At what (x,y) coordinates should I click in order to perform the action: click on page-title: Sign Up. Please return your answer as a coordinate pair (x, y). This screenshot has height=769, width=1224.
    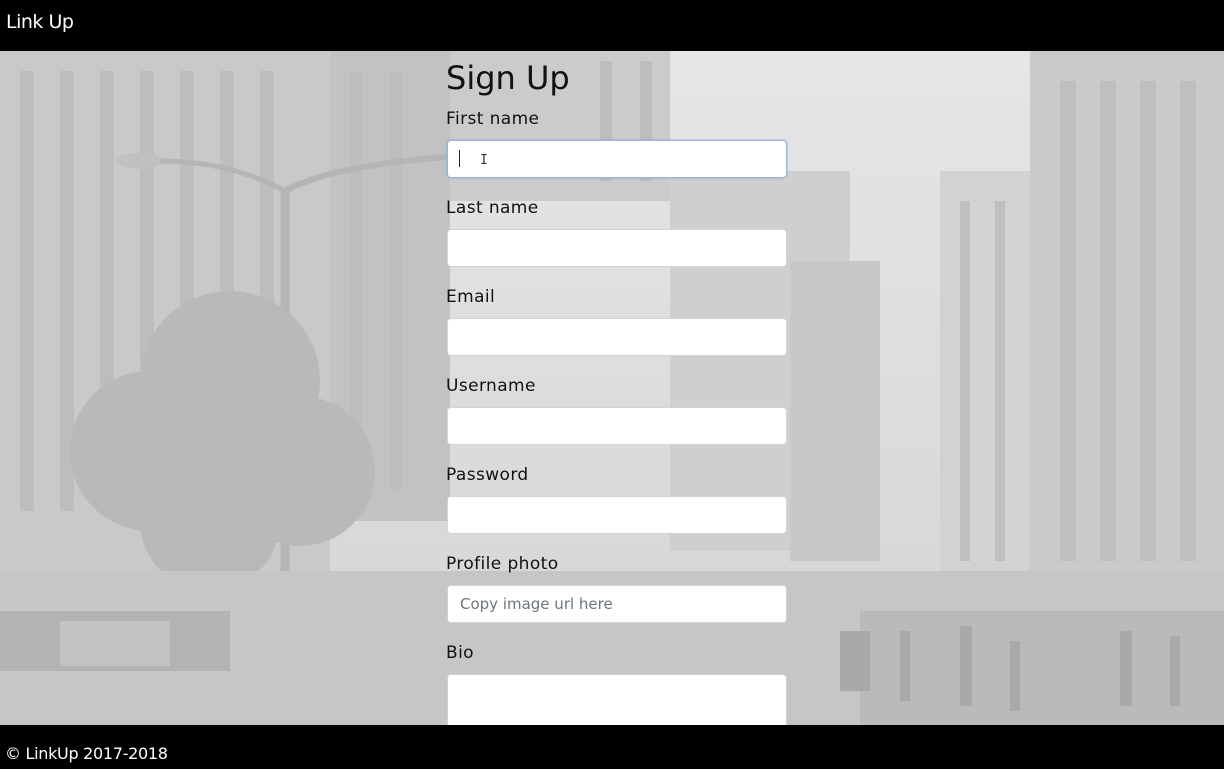
    Looking at the image, I should click on (508, 78).